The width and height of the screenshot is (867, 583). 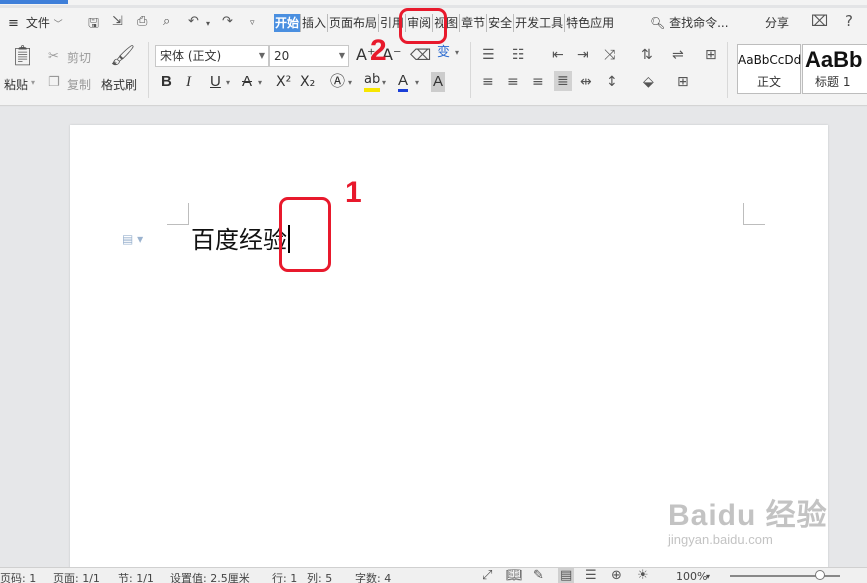 I want to click on char-shading-button: A, so click(x=438, y=82).